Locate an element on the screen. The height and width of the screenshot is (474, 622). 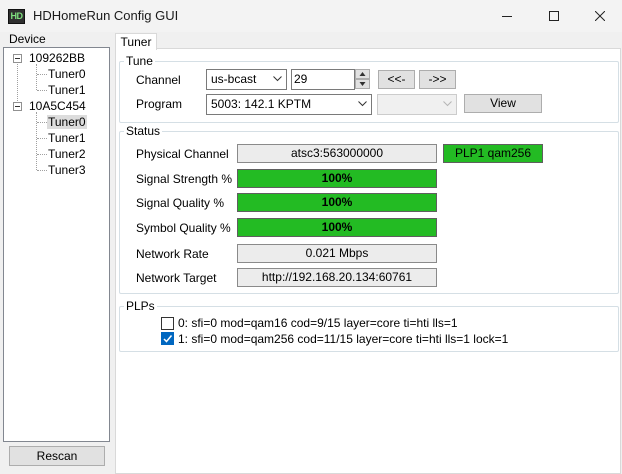
channel-number-input: 29 is located at coordinates (323, 79).